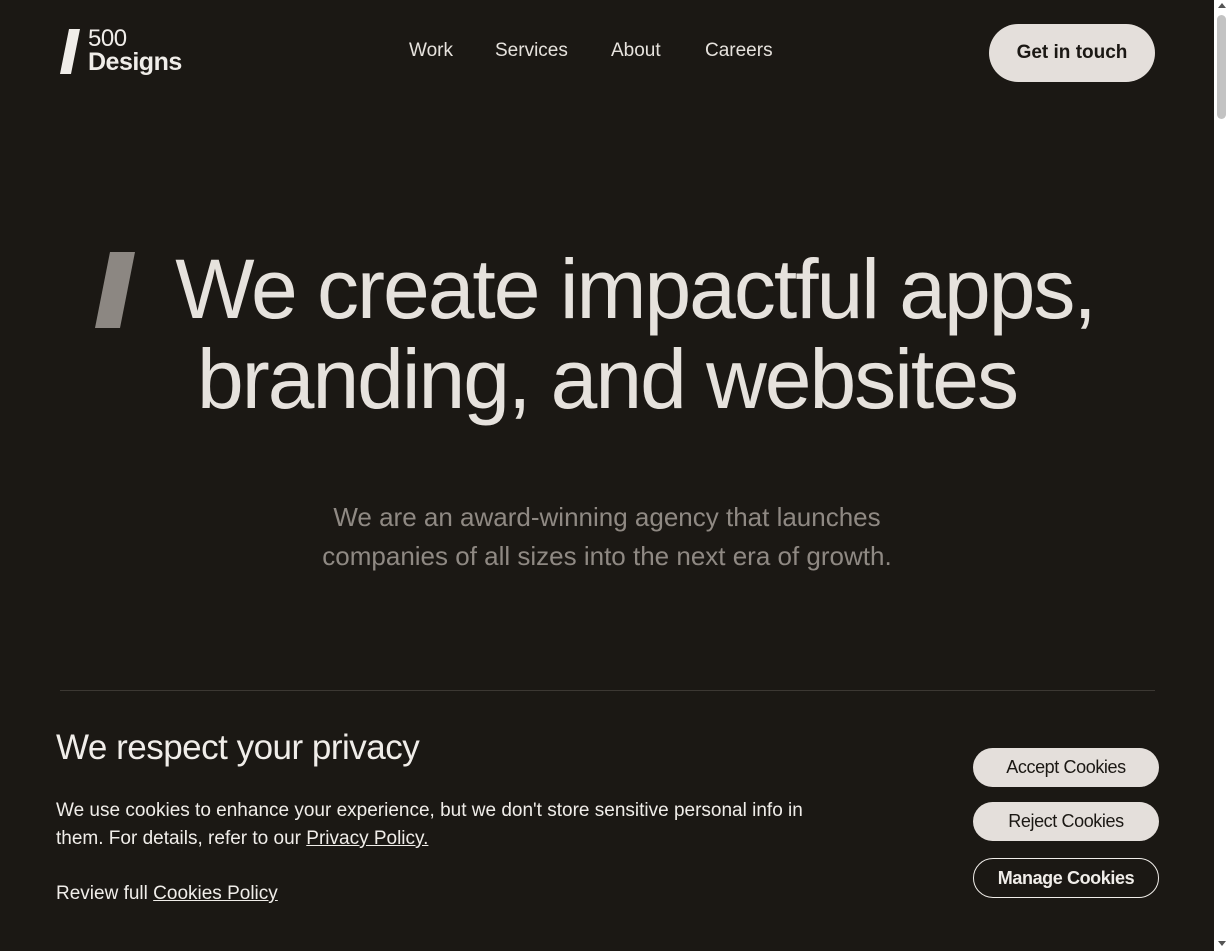  I want to click on nav-work: Work, so click(431, 51).